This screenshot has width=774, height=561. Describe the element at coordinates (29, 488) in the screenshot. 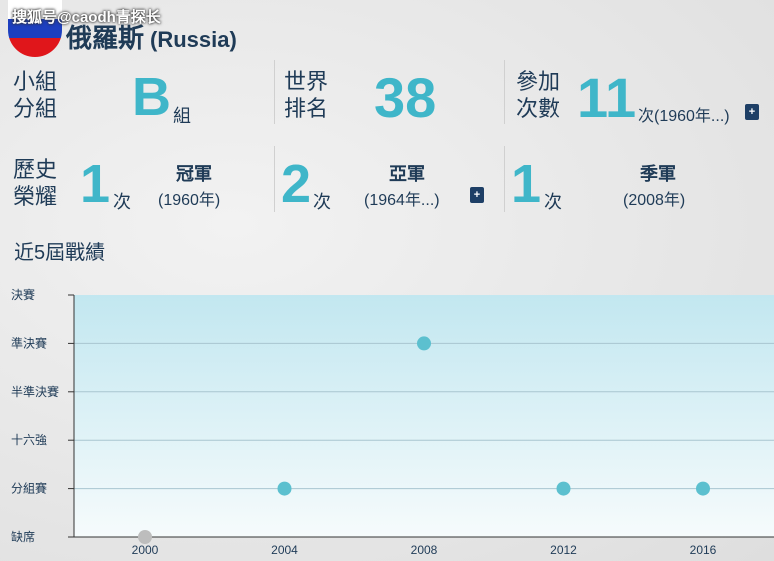

I see `y-tick-label: 分組賽` at that location.